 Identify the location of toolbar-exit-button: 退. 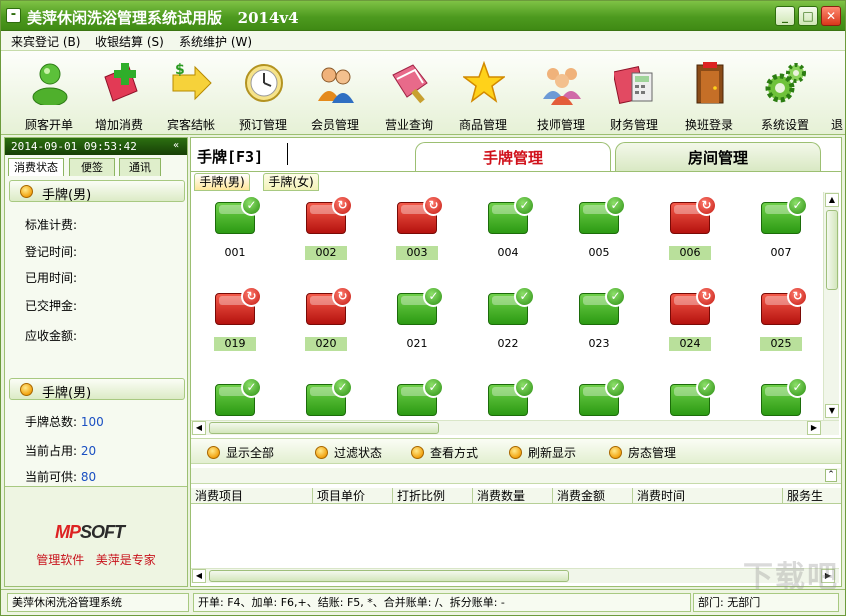
(834, 94).